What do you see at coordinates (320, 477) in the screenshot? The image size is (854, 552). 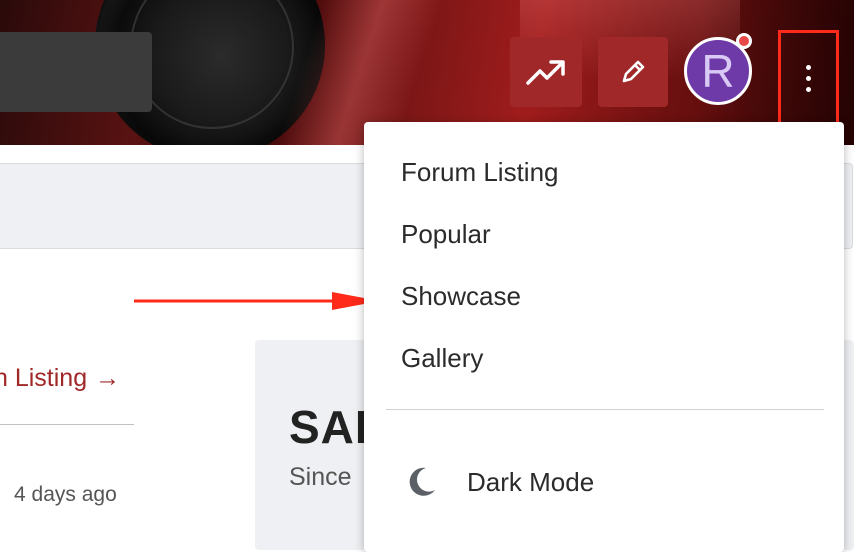 I see `card-subtitle: Since` at bounding box center [320, 477].